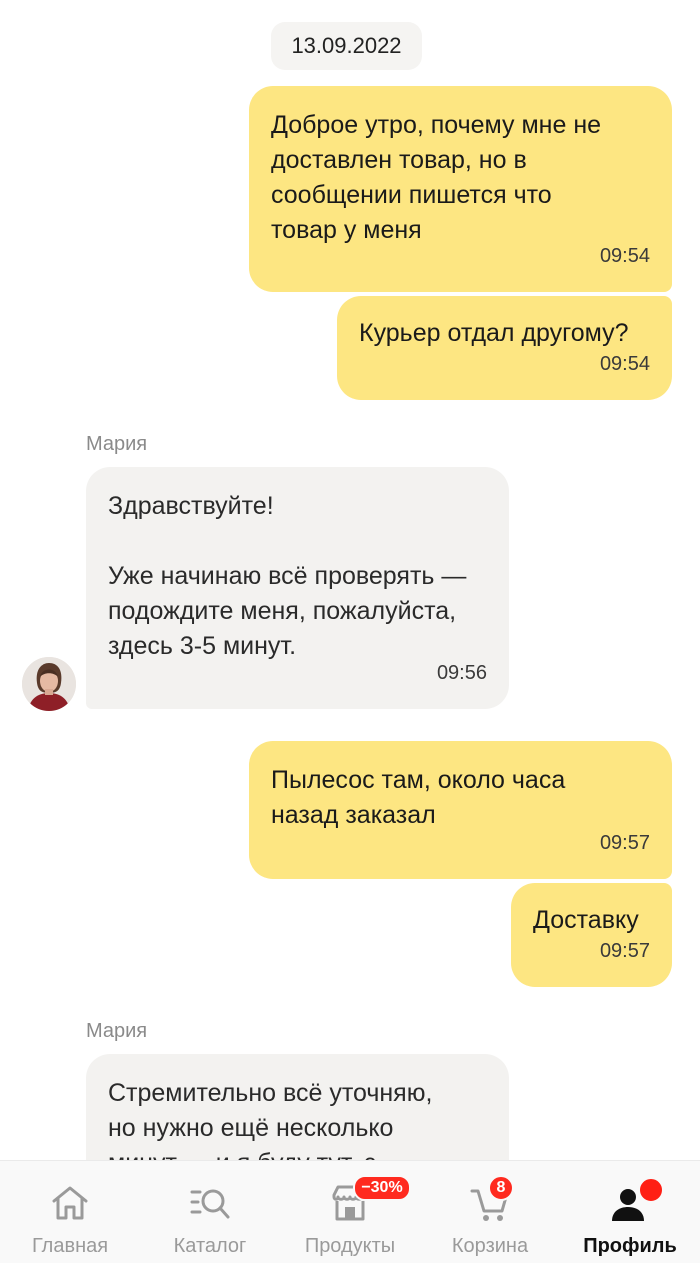 The image size is (700, 1263). Describe the element at coordinates (346, 46) in the screenshot. I see `date-separator: 13.09.2022` at that location.